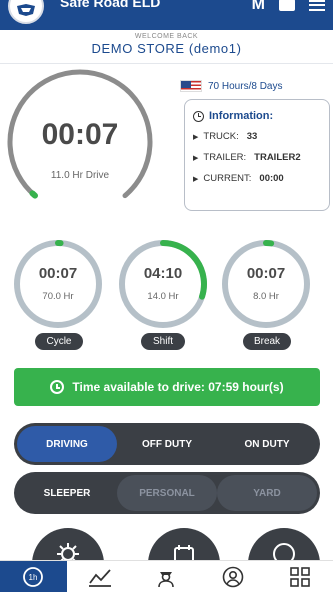 Image resolution: width=333 pixels, height=592 pixels. What do you see at coordinates (258, 7) in the screenshot?
I see `company-switch-icon: M` at bounding box center [258, 7].